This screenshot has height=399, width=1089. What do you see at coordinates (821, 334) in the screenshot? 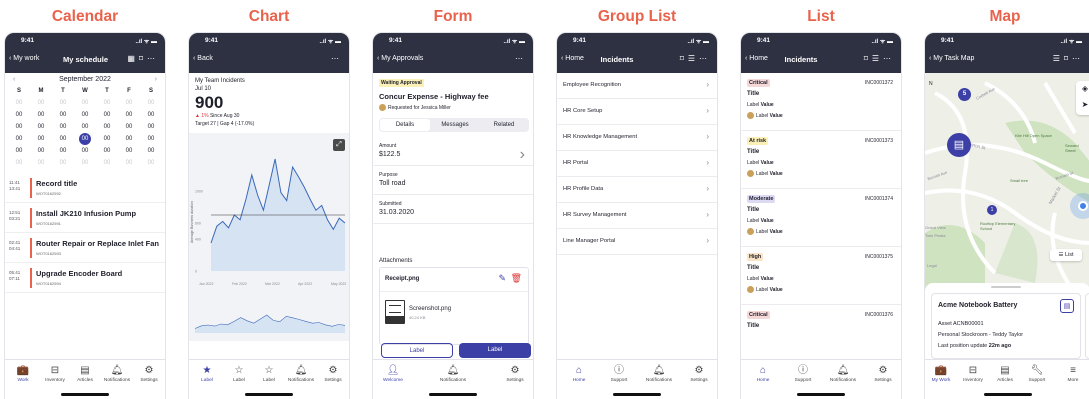
I see `incident-card: Critical INC0001376 Title` at bounding box center [821, 334].